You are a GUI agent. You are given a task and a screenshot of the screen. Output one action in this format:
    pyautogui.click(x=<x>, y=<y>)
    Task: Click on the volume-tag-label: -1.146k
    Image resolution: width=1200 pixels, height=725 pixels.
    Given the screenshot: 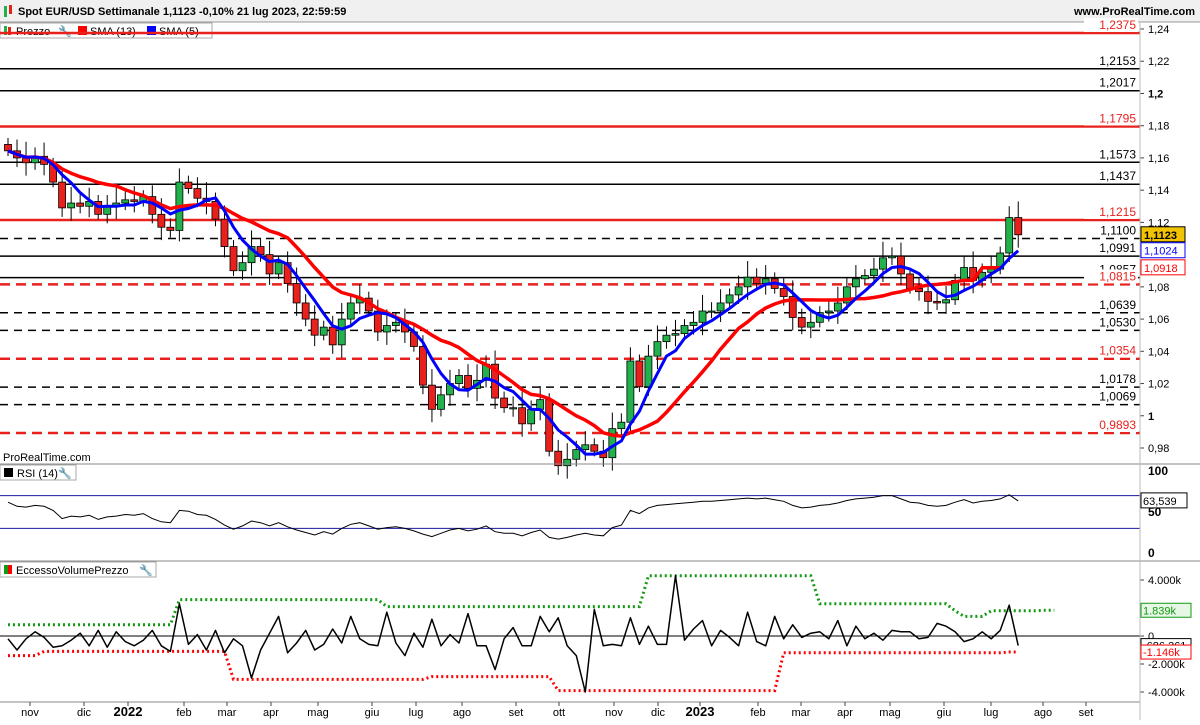 What is the action you would take?
    pyautogui.click(x=1161, y=653)
    